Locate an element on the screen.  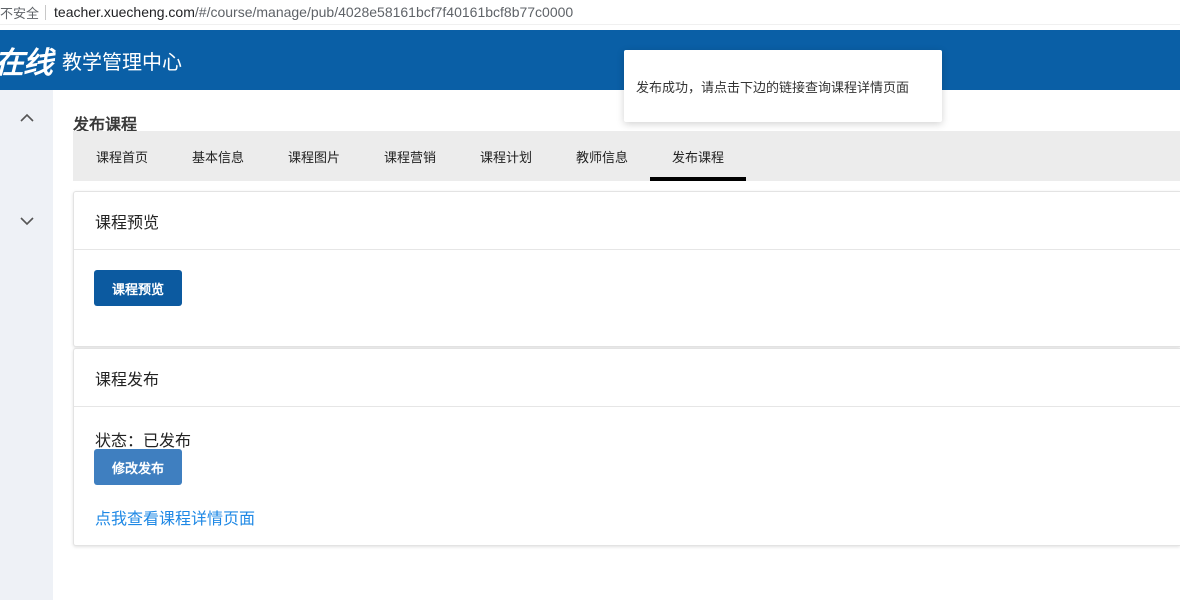
tab-label: 发布课程 is located at coordinates (697, 158).